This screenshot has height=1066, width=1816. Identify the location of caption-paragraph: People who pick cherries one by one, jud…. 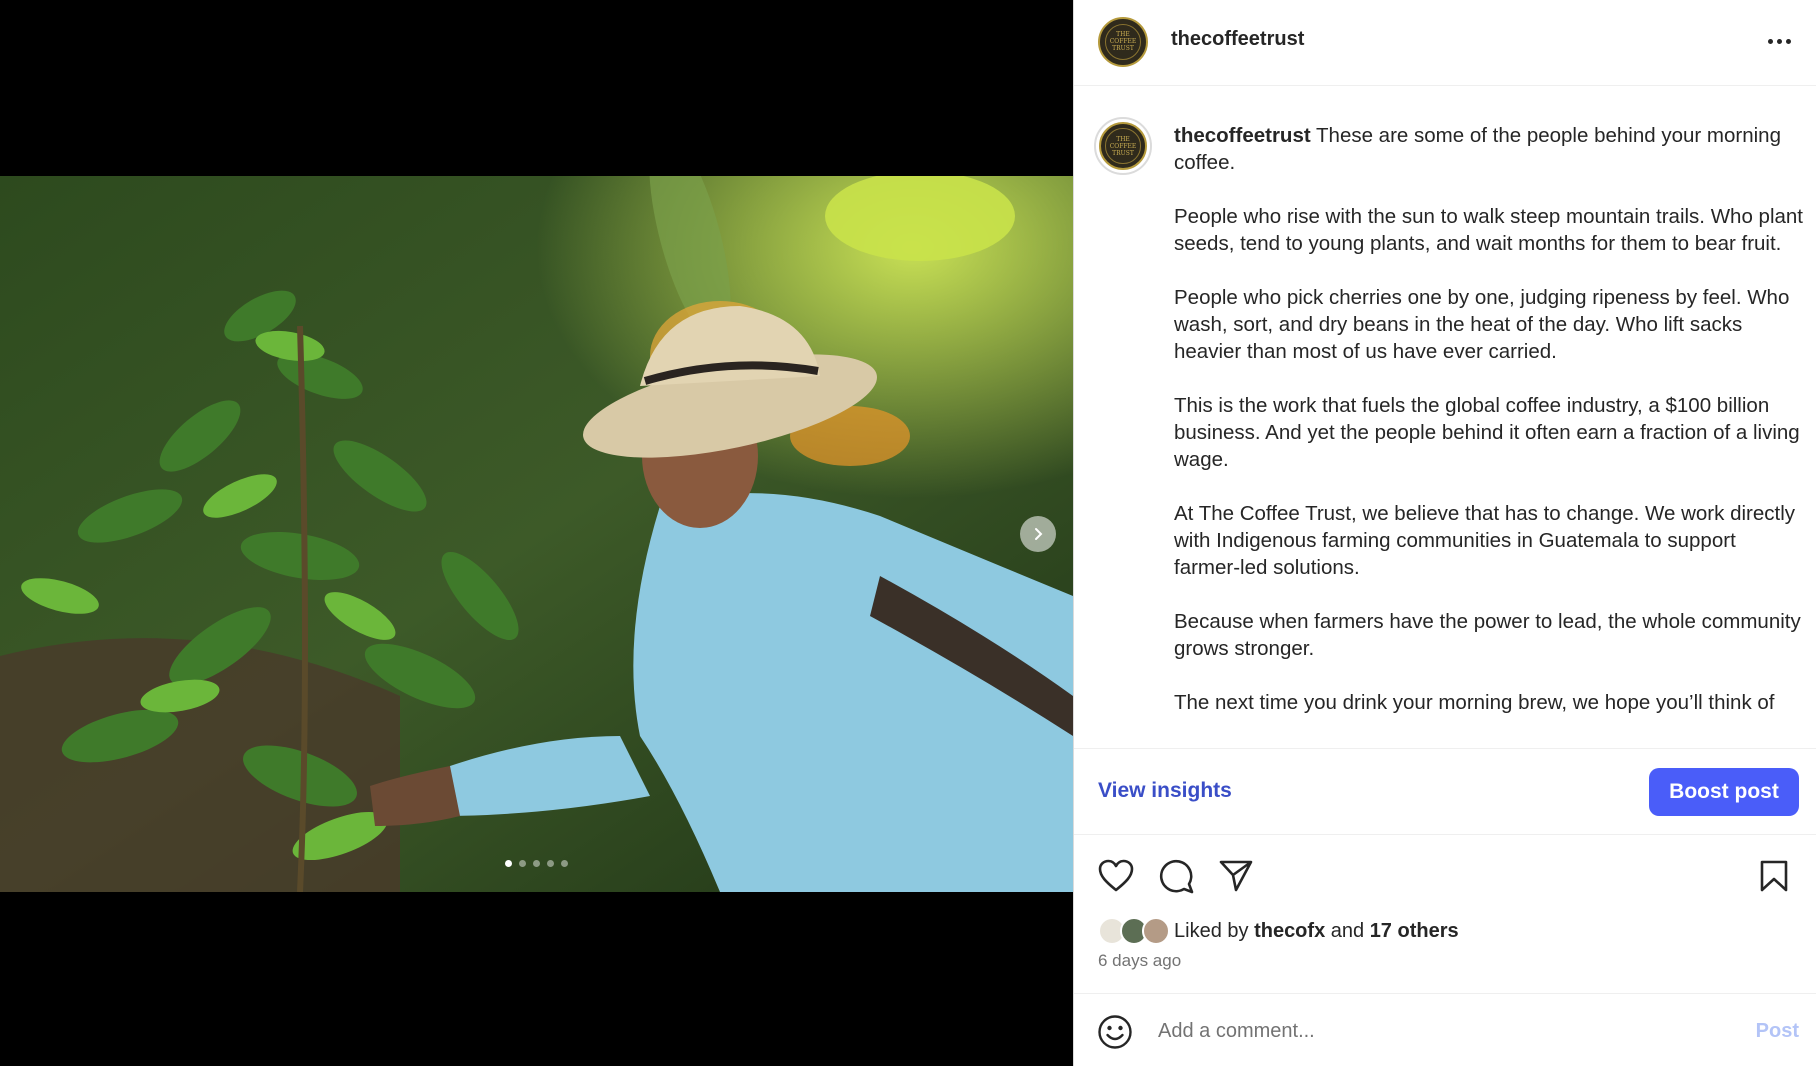
(1482, 324).